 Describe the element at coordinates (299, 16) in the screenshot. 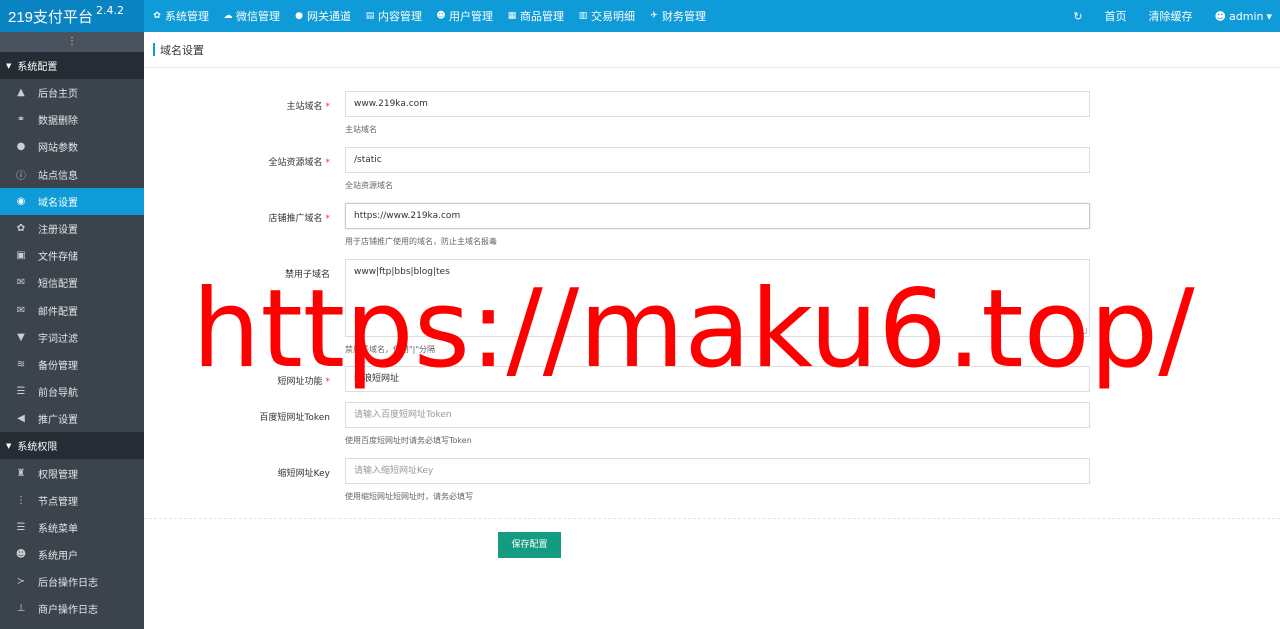

I see `gateway-icon: ●` at that location.